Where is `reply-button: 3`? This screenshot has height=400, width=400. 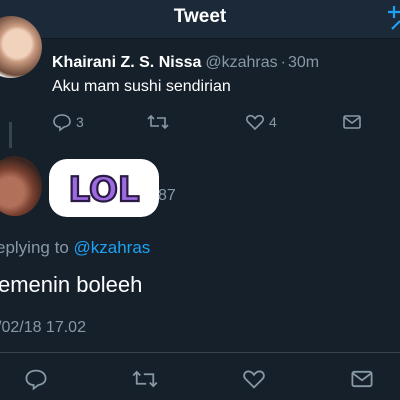 reply-button: 3 is located at coordinates (68, 122).